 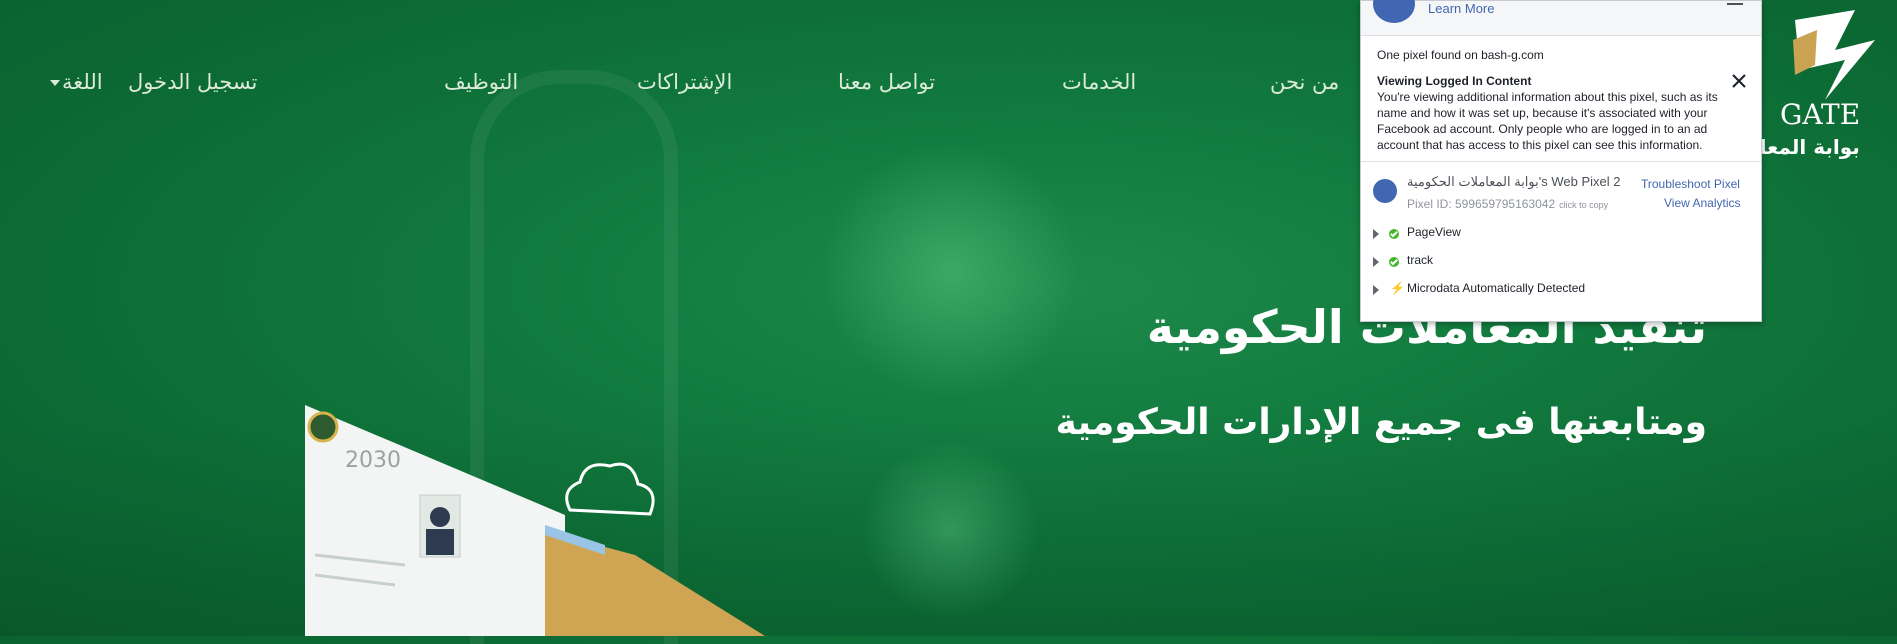 I want to click on nav-language: اللغة, so click(x=82, y=82).